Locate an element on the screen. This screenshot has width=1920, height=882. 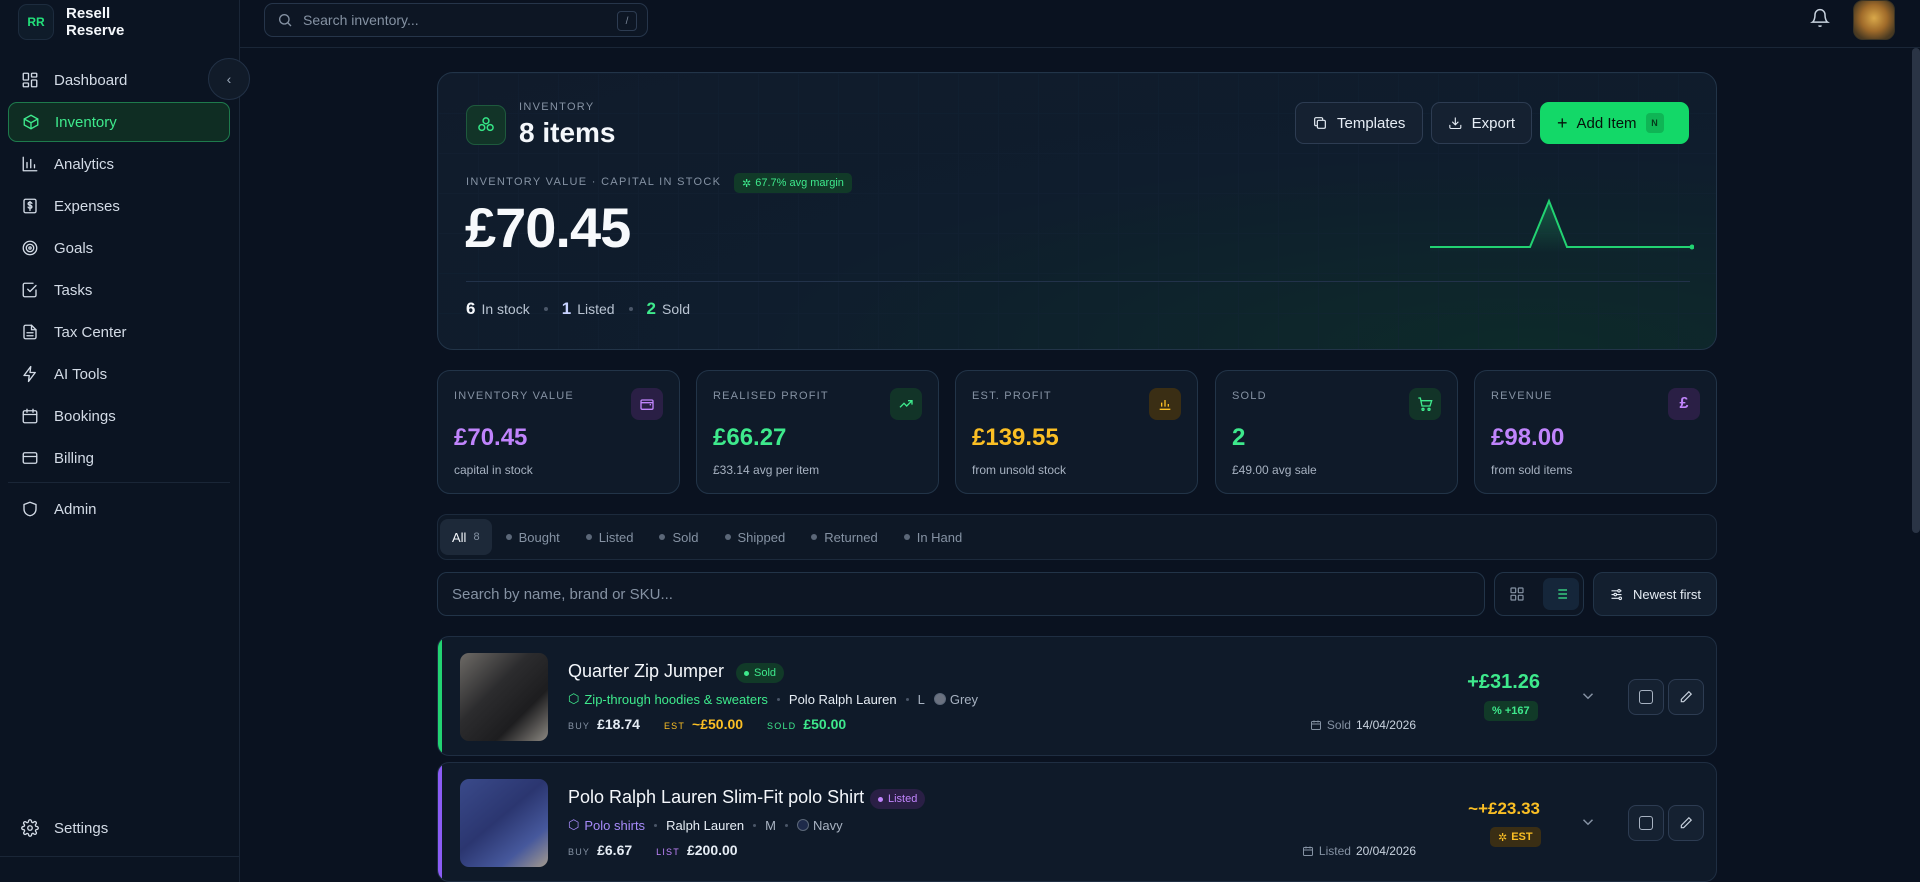
notifications-button is located at coordinates (1821, 19).